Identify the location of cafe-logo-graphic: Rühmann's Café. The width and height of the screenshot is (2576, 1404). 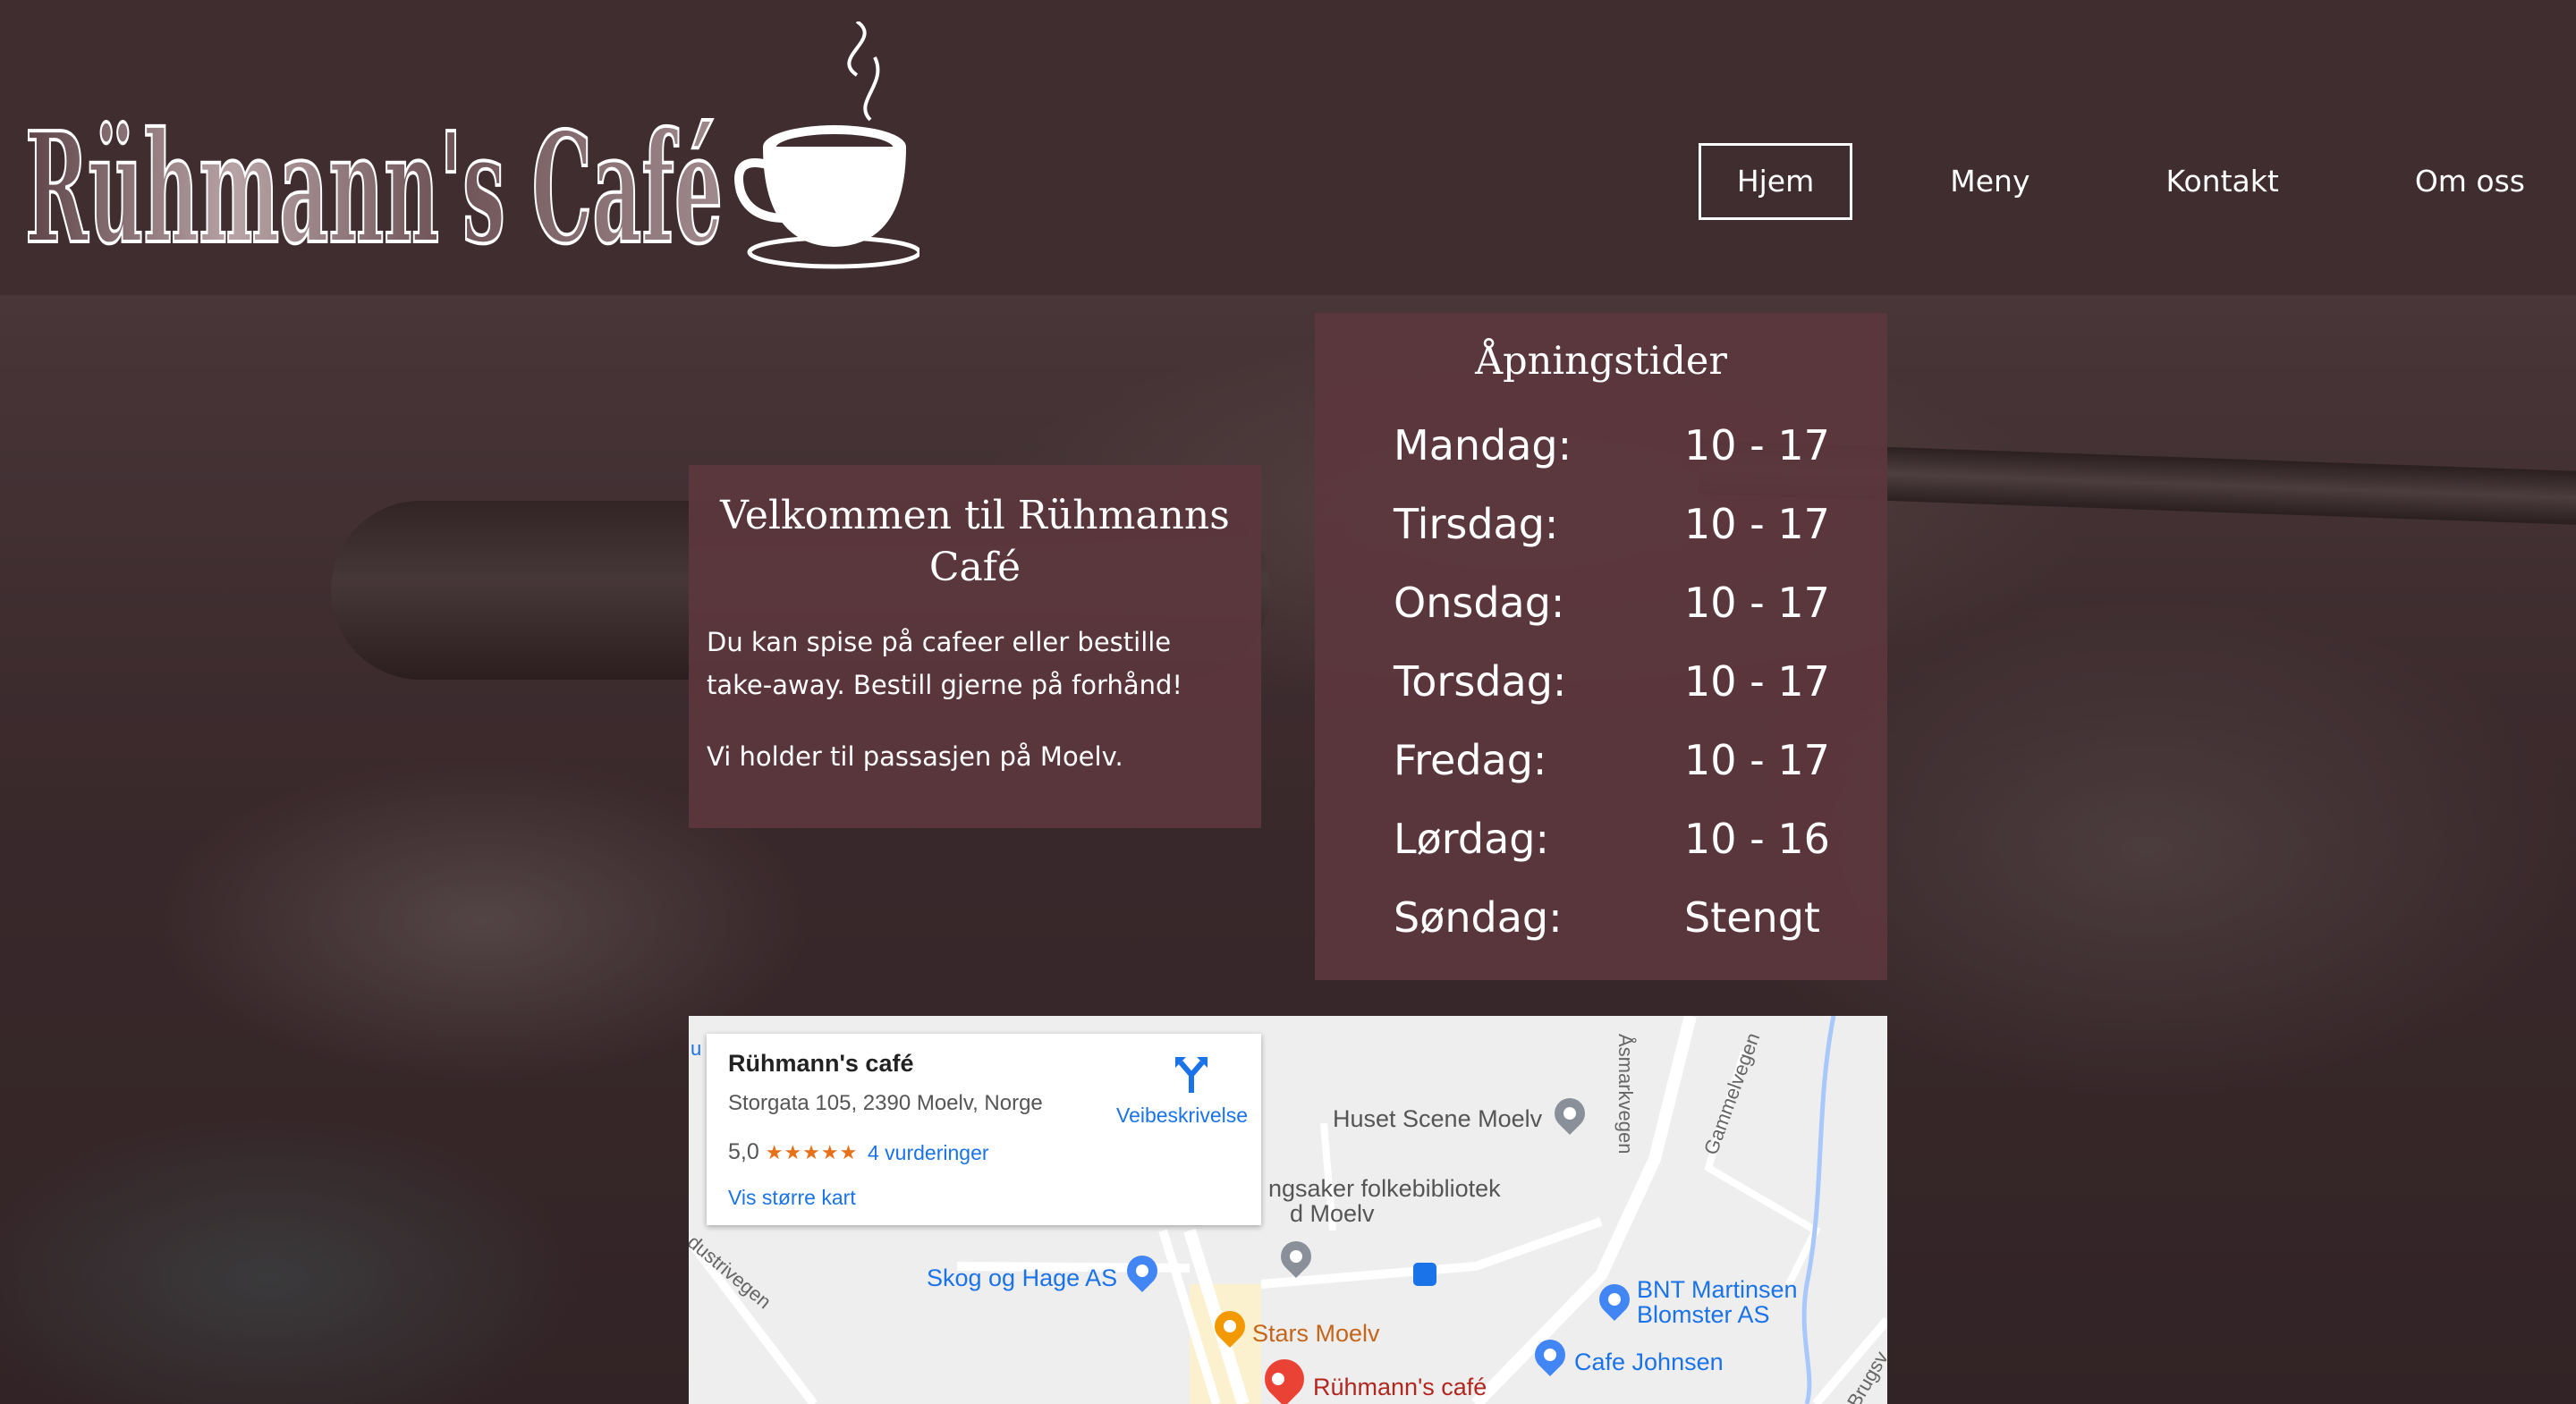
(472, 150).